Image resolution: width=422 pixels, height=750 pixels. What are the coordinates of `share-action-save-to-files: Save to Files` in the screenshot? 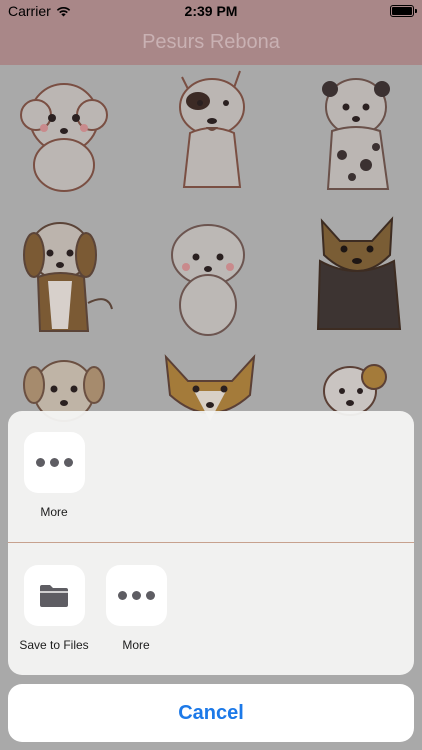 It's located at (54, 608).